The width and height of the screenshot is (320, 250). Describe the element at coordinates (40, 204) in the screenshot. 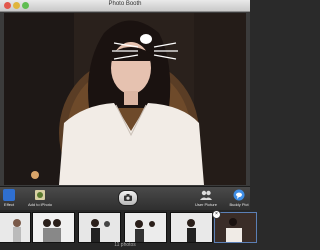

I see `add-to-iphoto-label: Add to iPhoto` at that location.